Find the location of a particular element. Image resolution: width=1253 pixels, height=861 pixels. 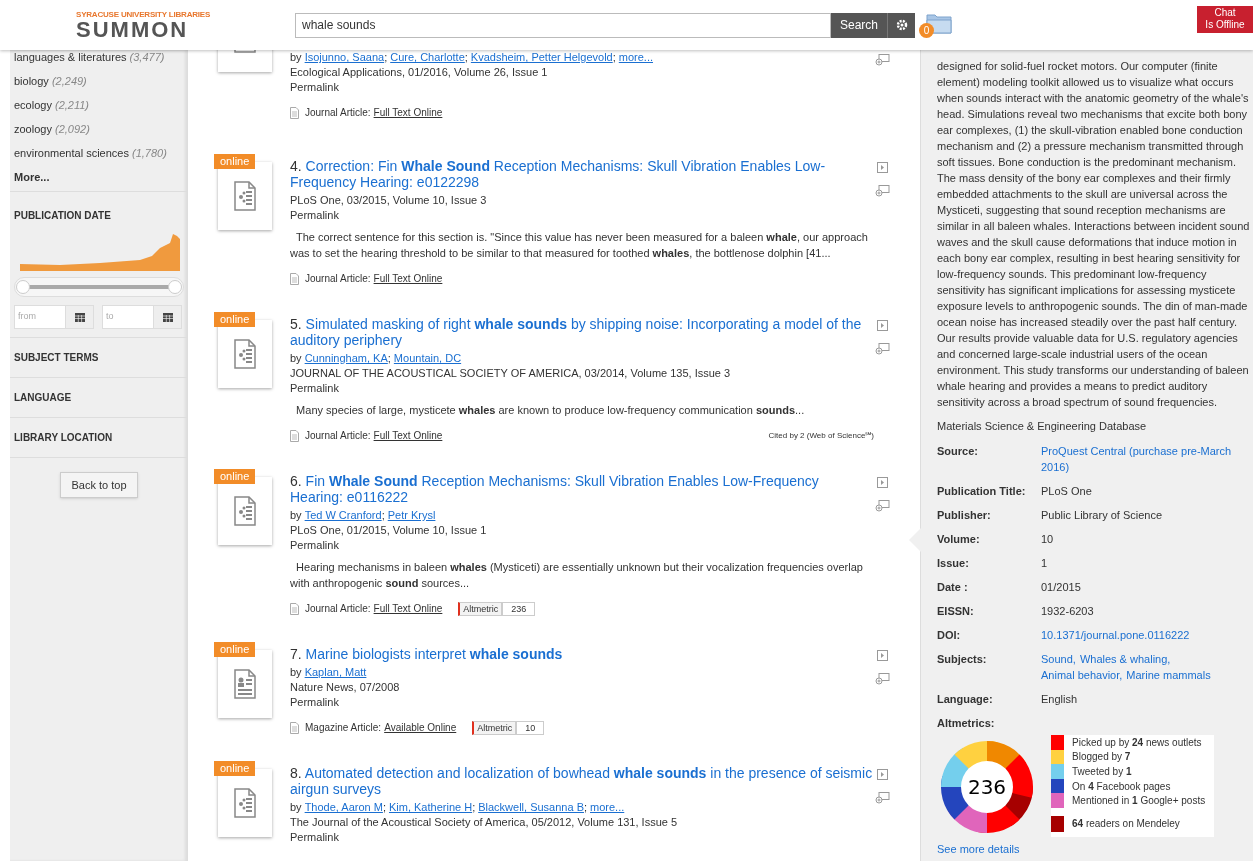

subject-filter-link: biology (2,249) is located at coordinates (99, 81).